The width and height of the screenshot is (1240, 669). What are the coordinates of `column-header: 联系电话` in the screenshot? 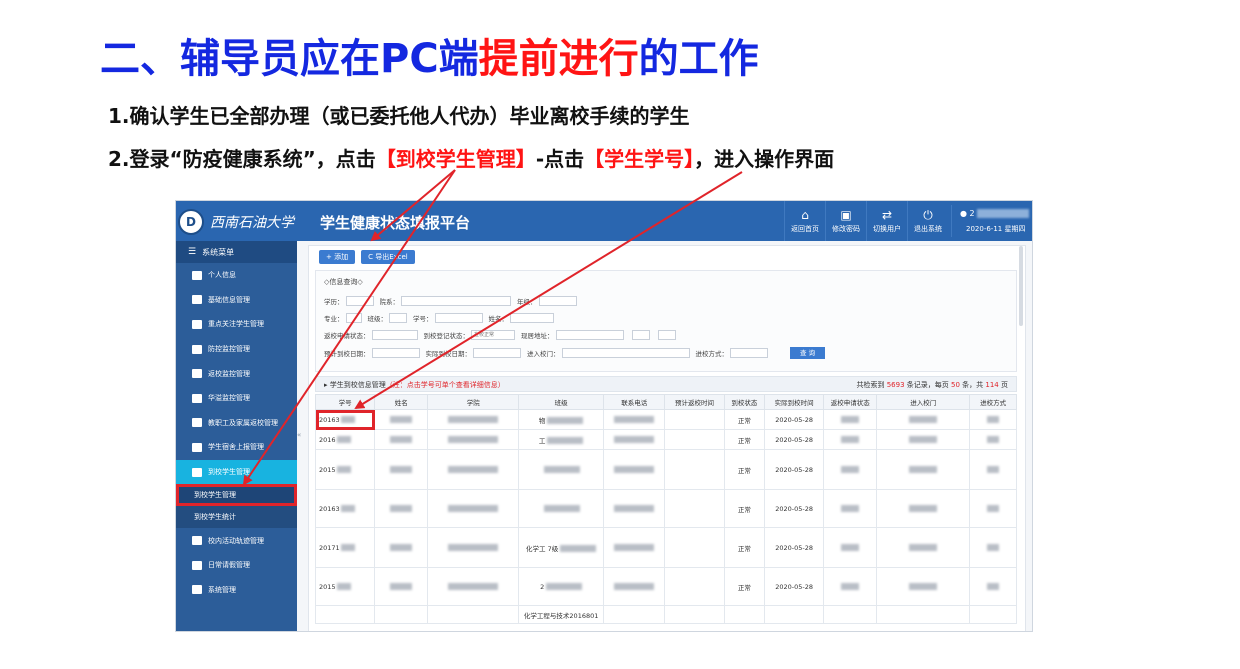 It's located at (634, 402).